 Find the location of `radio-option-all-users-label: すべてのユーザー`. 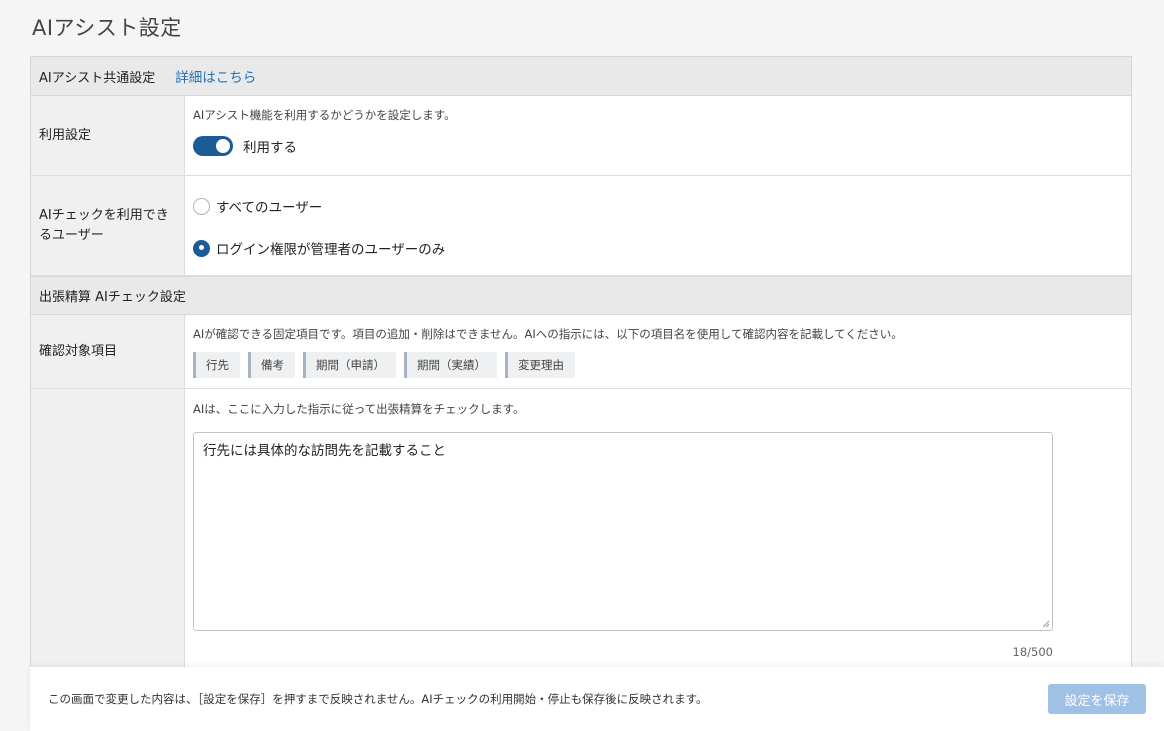

radio-option-all-users-label: すべてのユーザー is located at coordinates (269, 208).